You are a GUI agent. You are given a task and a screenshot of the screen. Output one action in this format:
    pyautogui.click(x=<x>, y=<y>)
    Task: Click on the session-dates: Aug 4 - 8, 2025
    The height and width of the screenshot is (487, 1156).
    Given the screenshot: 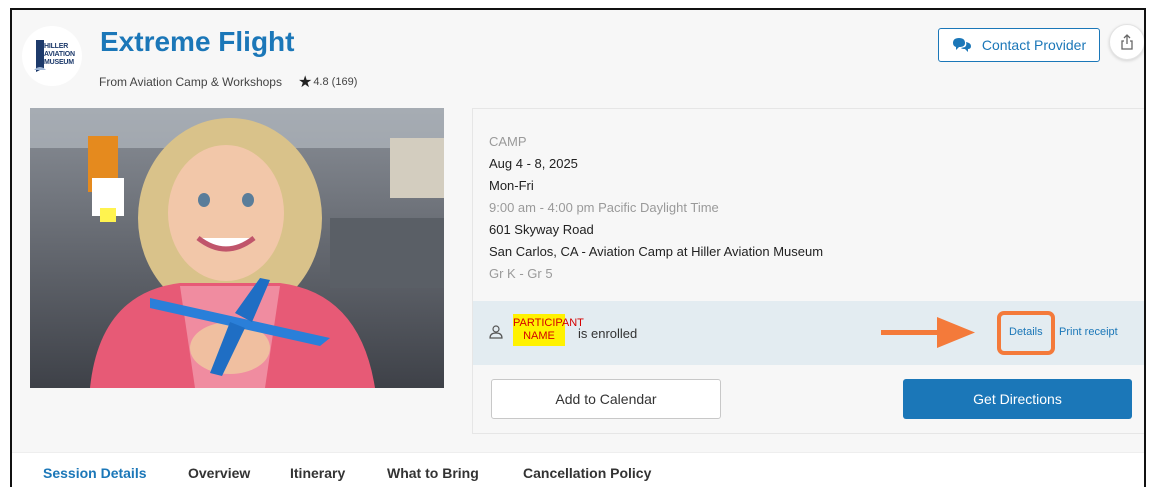 What is the action you would take?
    pyautogui.click(x=533, y=163)
    